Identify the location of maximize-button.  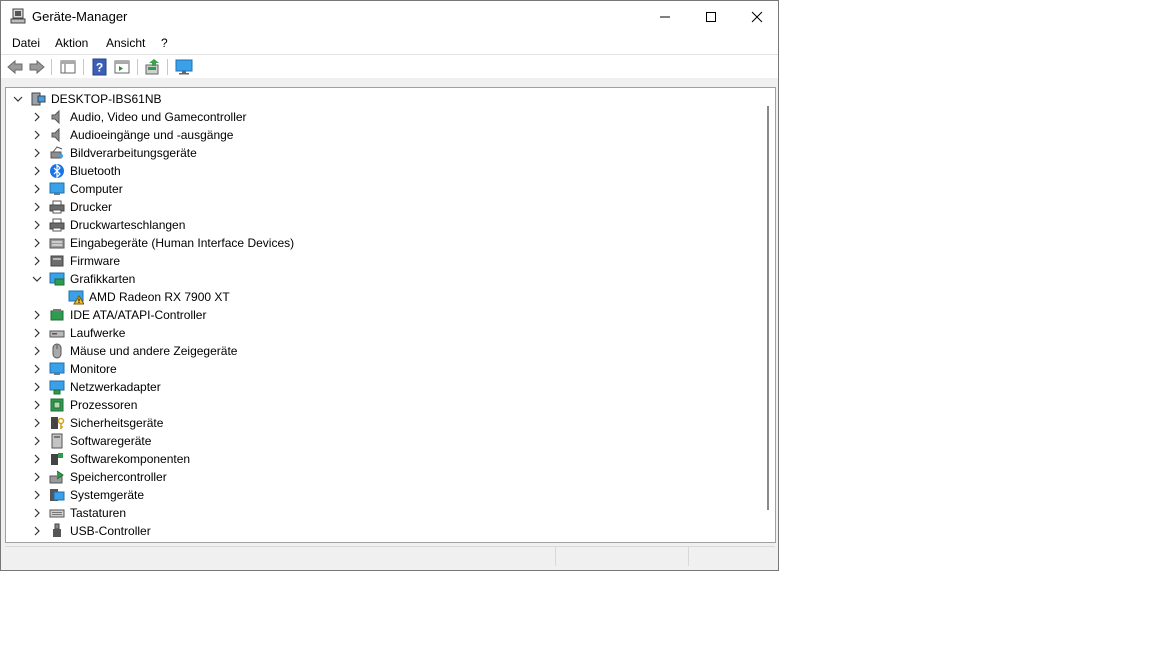
(711, 16).